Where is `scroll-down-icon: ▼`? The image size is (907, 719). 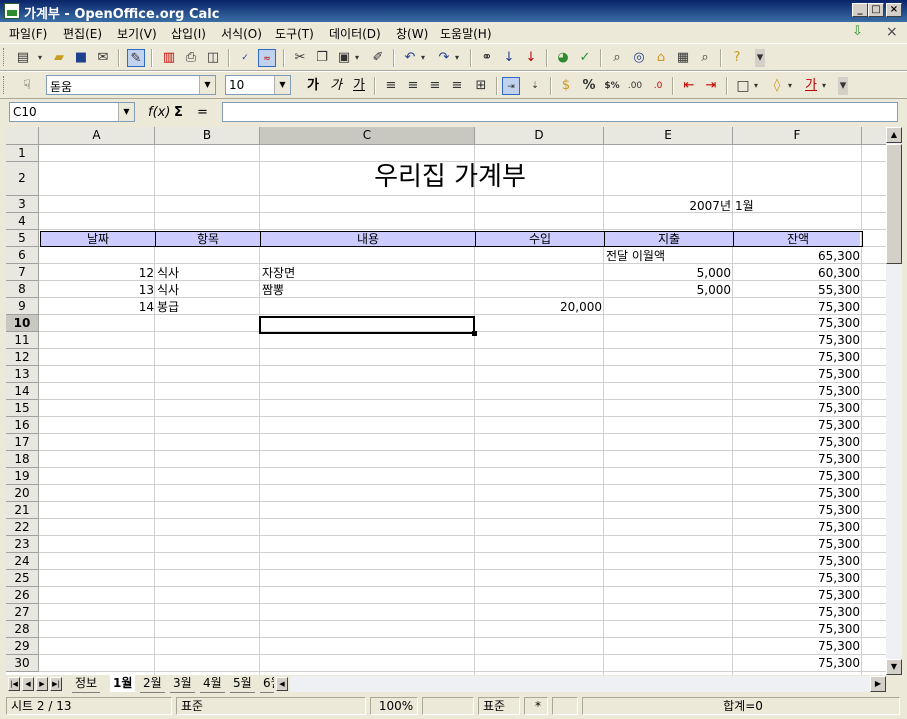
scroll-down-icon: ▼ is located at coordinates (894, 667).